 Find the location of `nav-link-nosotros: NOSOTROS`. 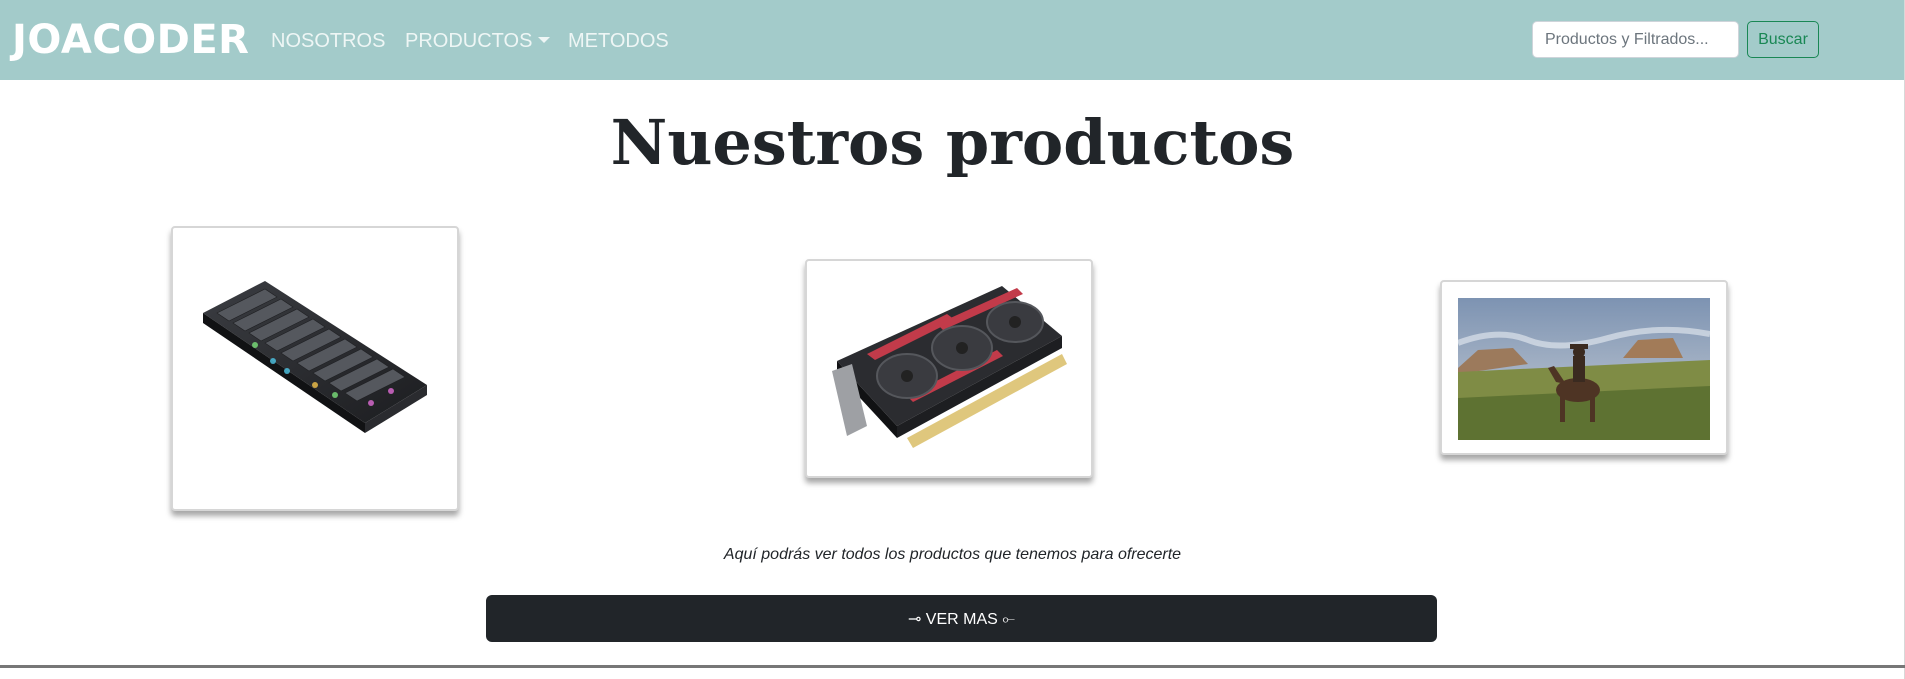

nav-link-nosotros: NOSOTROS is located at coordinates (328, 41).